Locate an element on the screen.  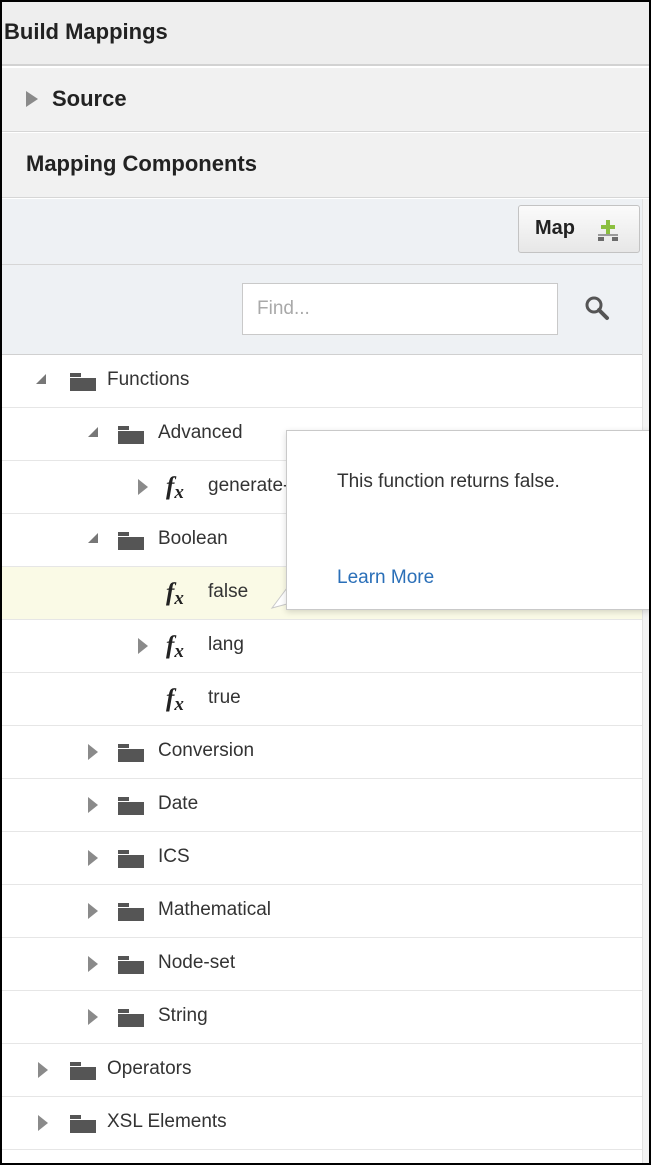
tree-item-label: Node-set is located at coordinates (197, 962).